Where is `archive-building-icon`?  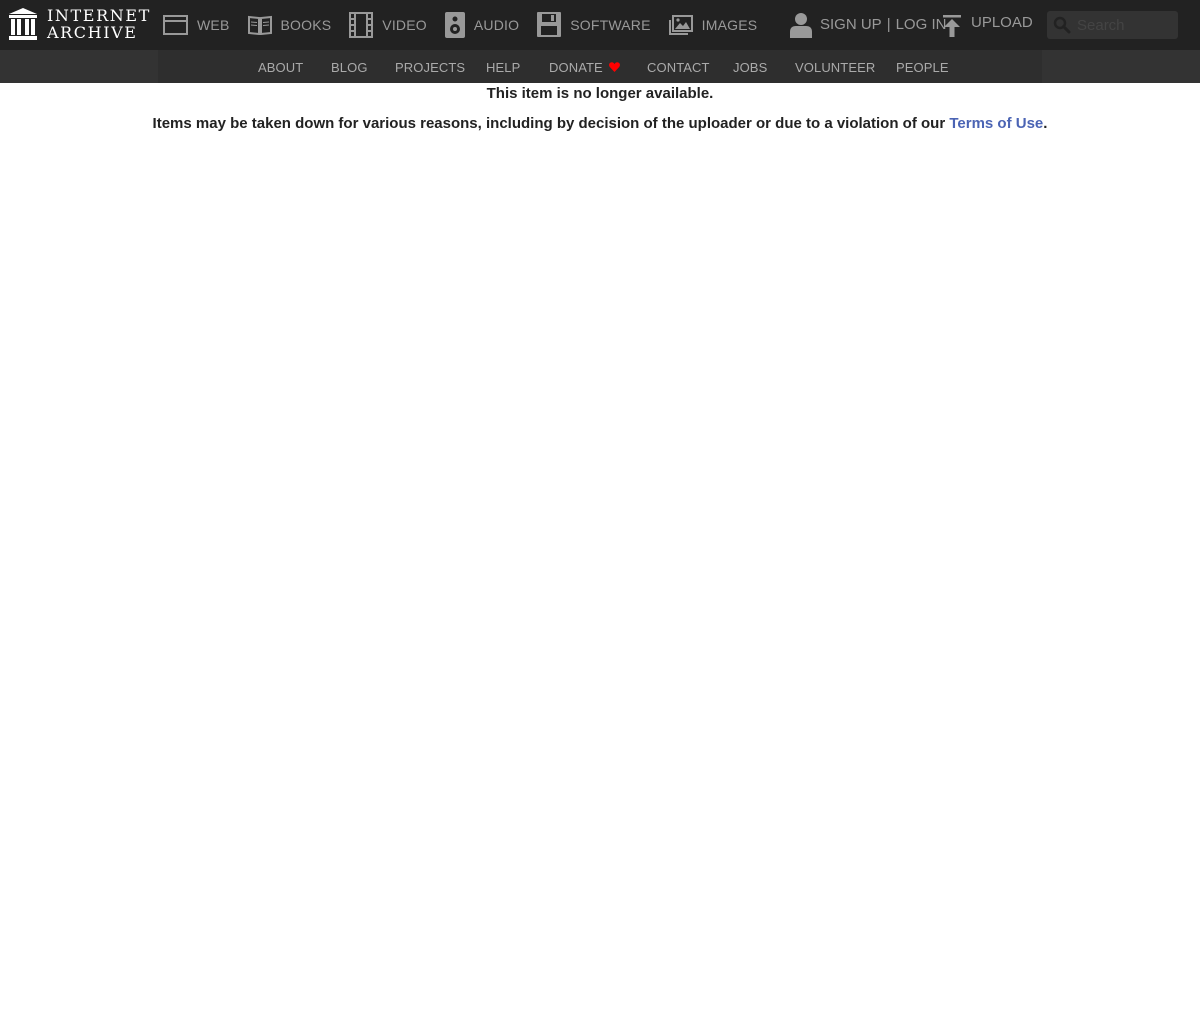 archive-building-icon is located at coordinates (23, 24).